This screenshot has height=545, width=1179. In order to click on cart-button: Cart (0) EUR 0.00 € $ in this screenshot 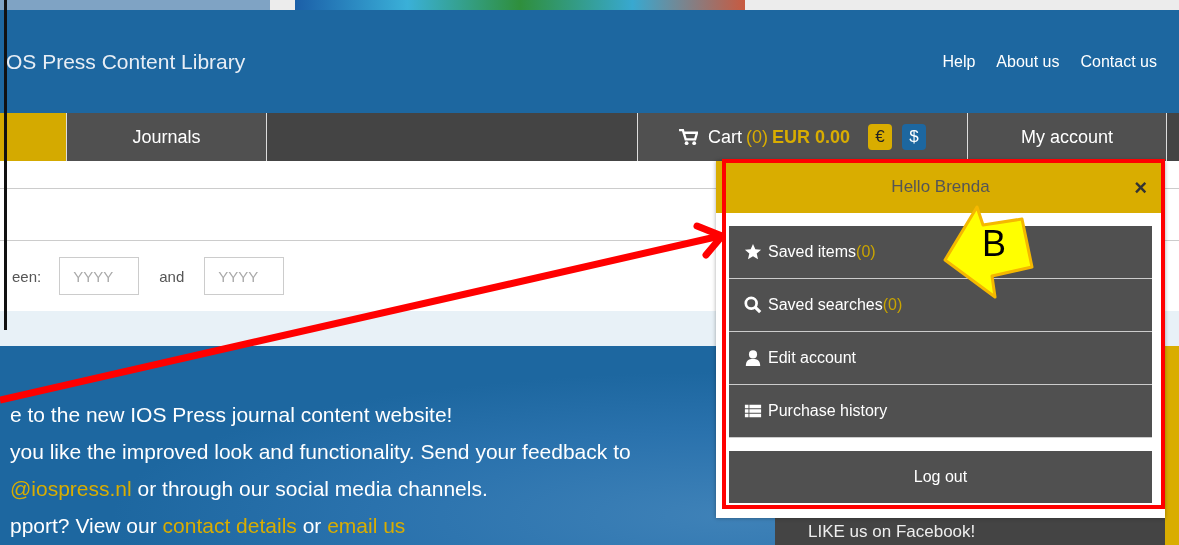, I will do `click(802, 137)`.